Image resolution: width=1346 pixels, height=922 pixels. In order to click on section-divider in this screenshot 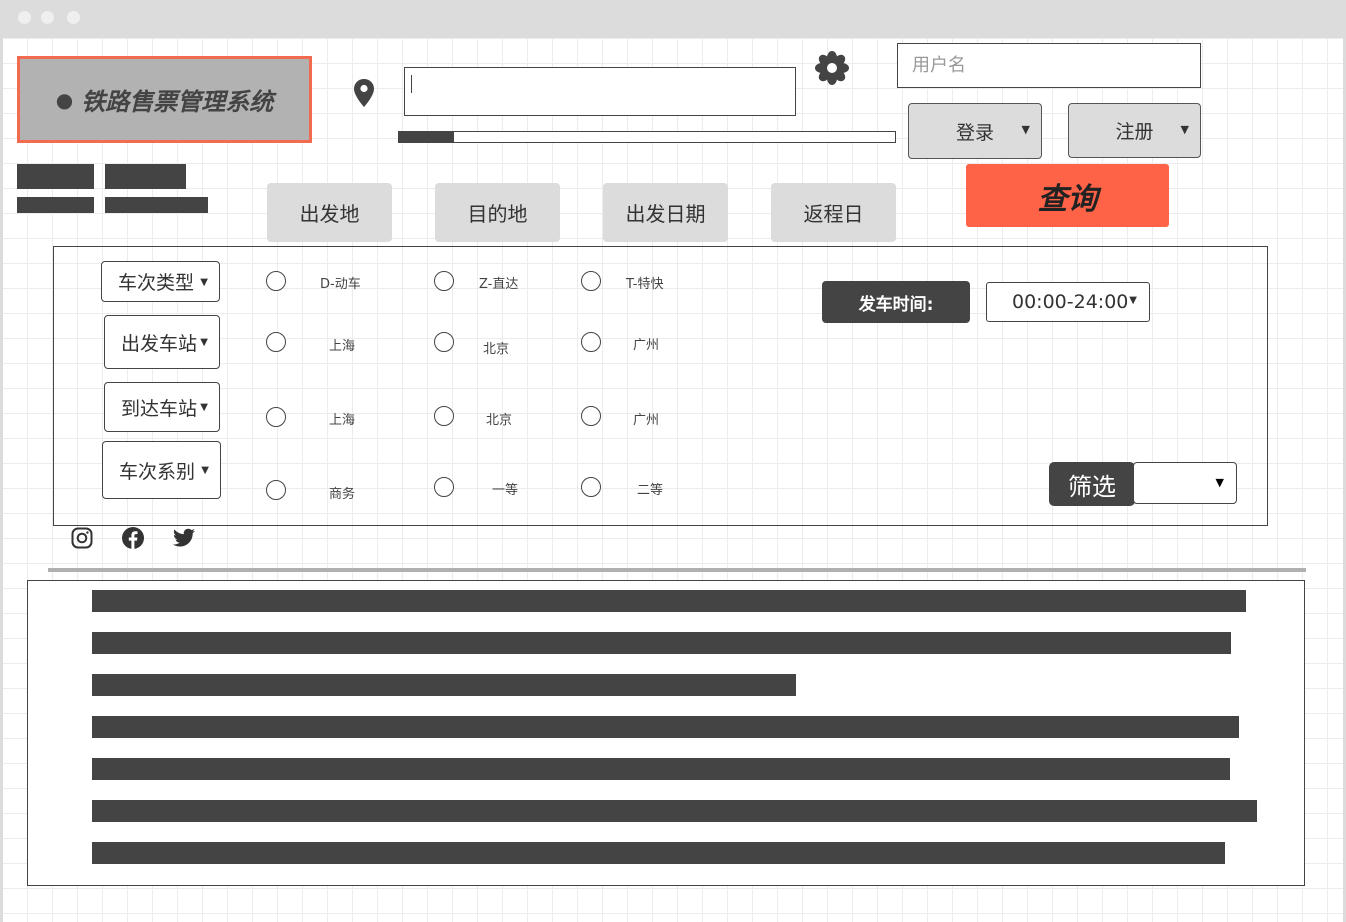, I will do `click(677, 570)`.